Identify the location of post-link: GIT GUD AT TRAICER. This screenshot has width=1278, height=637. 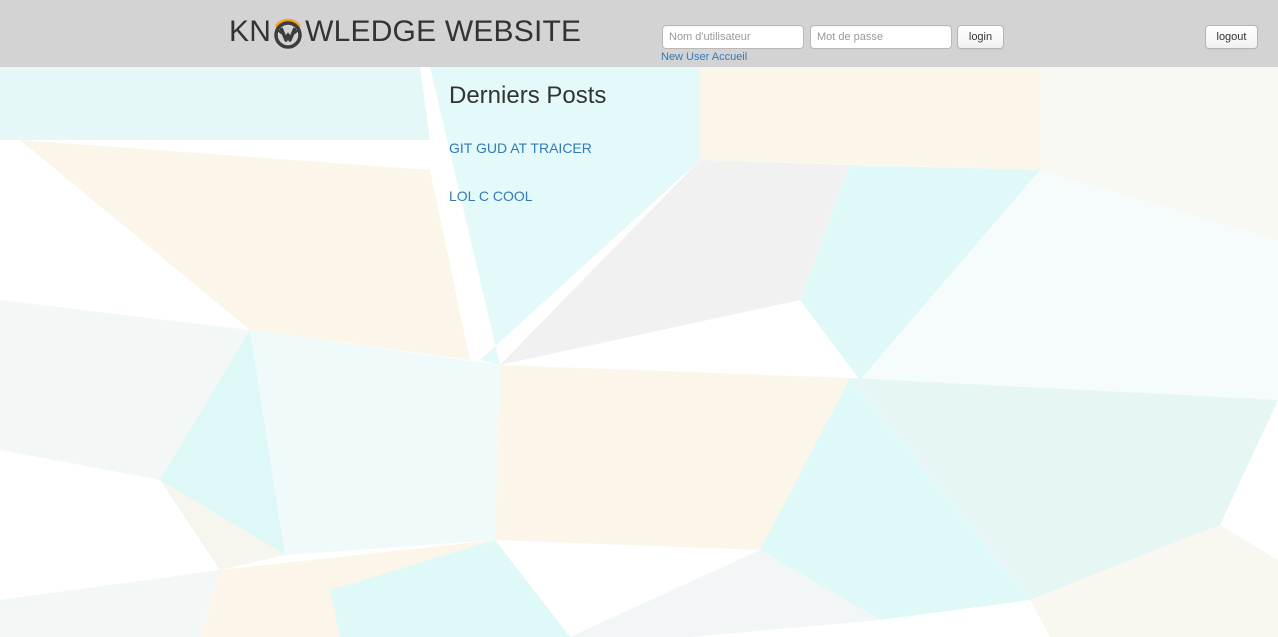
(520, 148).